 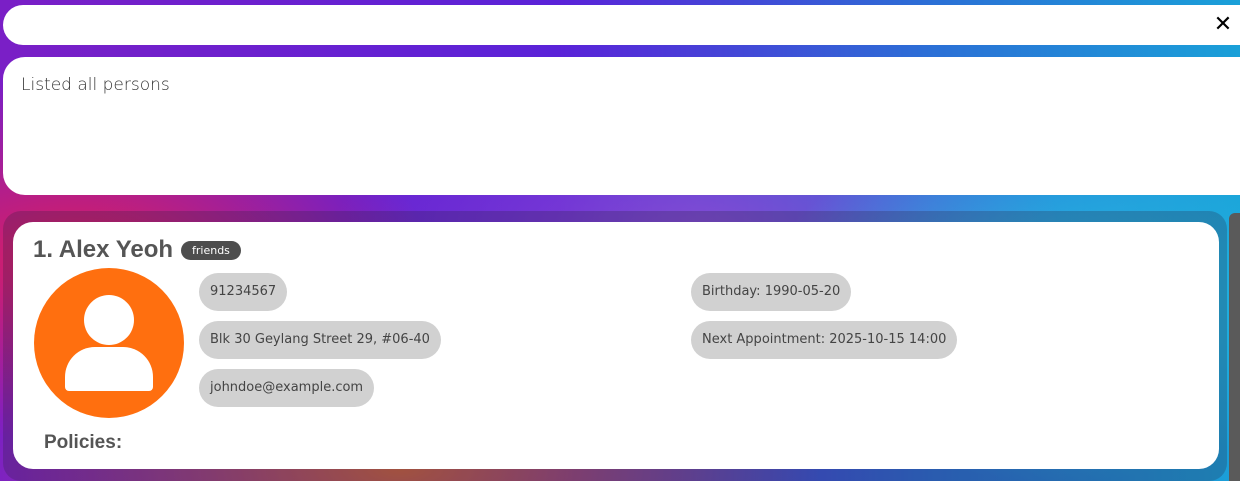 What do you see at coordinates (1223, 25) in the screenshot?
I see `close-icon: ✕` at bounding box center [1223, 25].